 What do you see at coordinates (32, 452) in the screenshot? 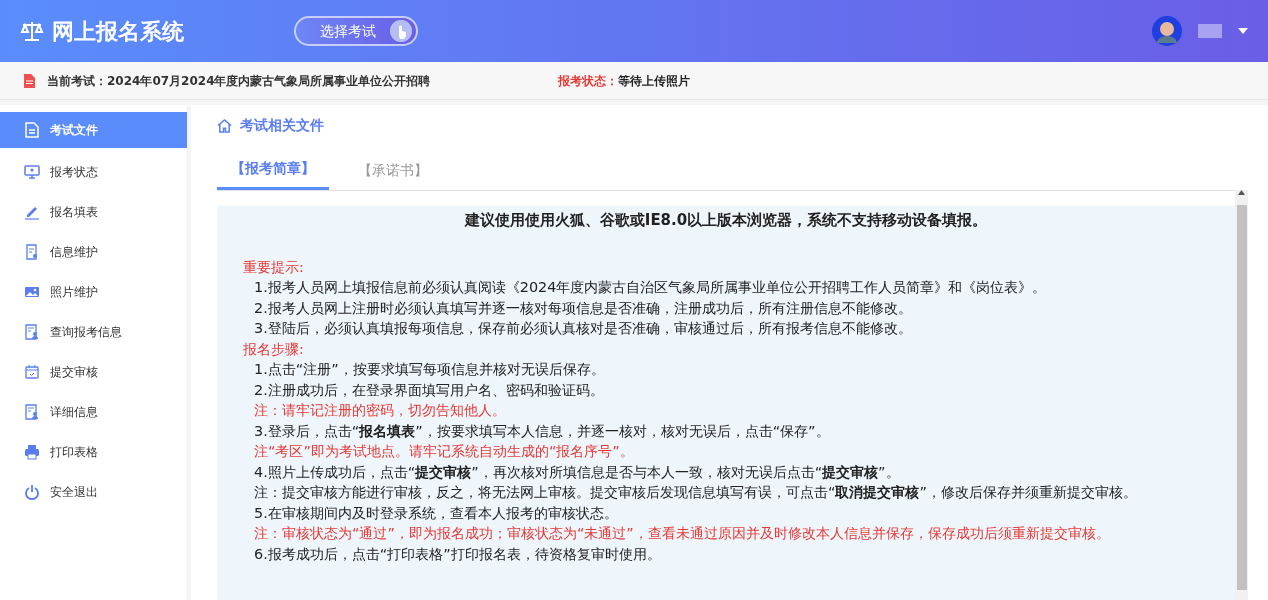
I see `printer-icon` at bounding box center [32, 452].